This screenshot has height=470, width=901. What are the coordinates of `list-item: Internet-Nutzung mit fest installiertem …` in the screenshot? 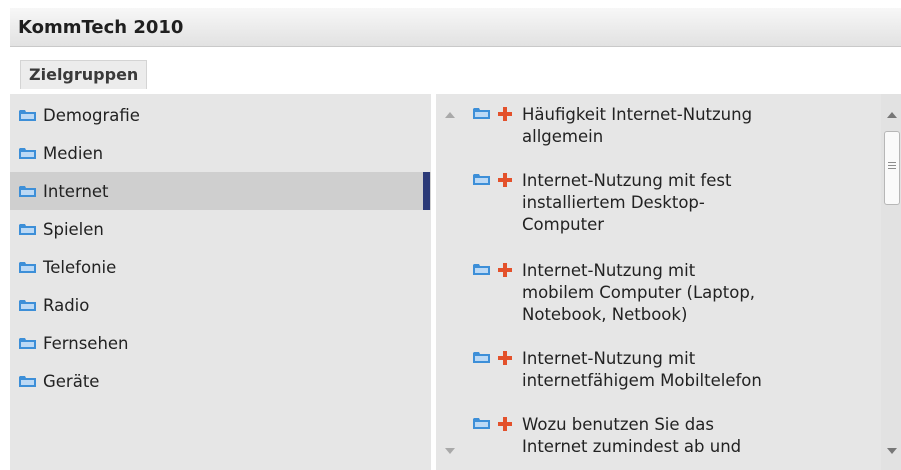 It's located at (673, 203).